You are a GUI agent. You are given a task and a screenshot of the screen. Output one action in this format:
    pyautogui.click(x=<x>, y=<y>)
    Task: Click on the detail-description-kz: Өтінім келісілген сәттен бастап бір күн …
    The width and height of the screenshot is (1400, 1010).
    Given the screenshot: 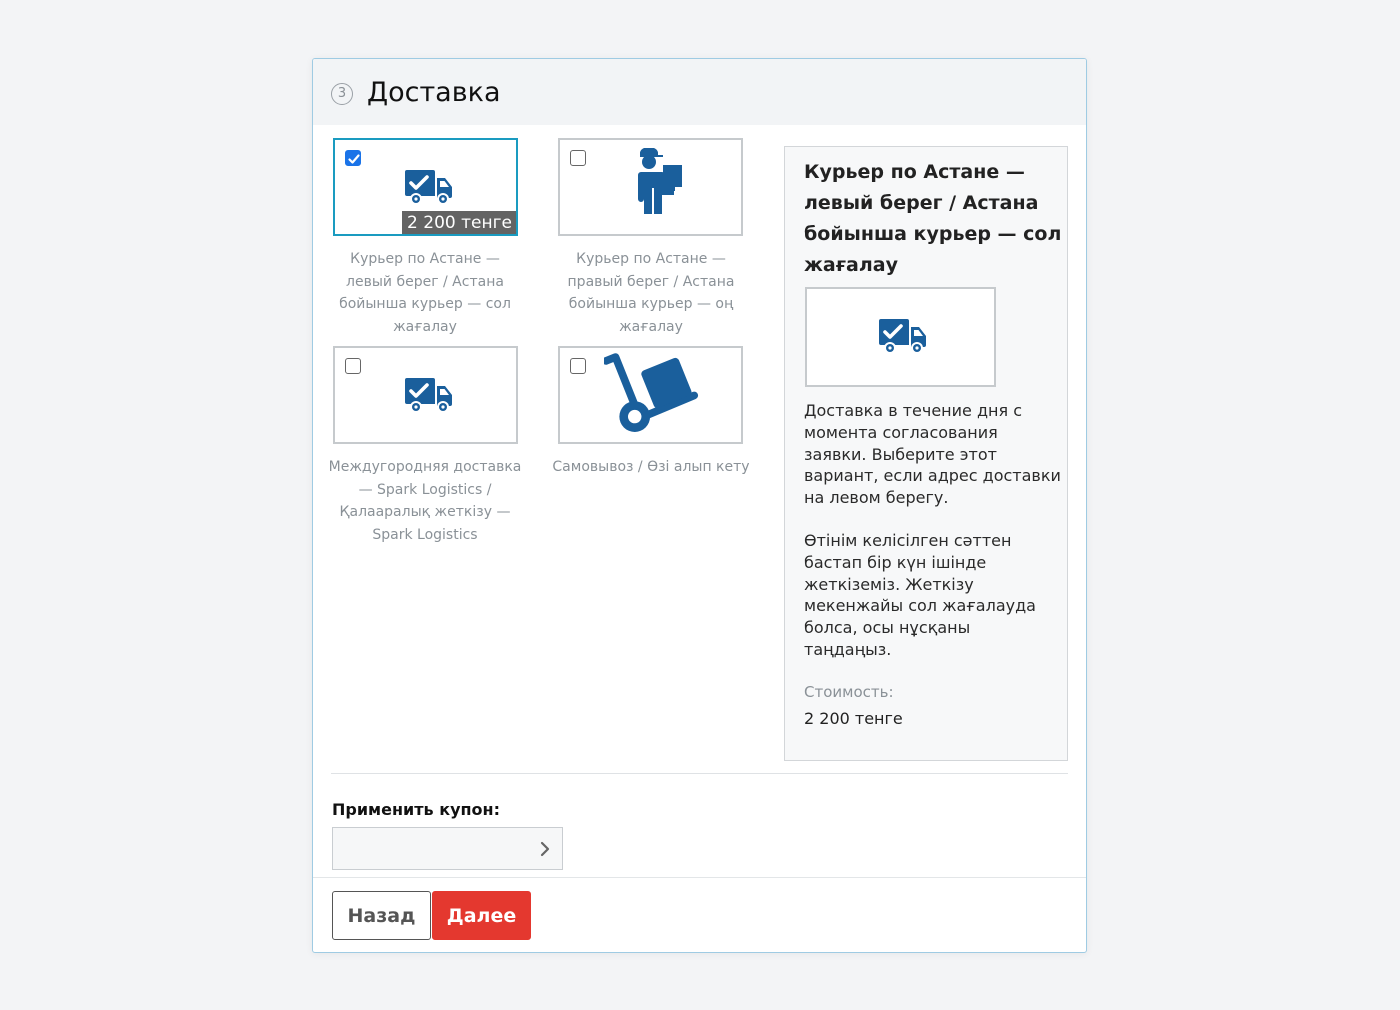 What is the action you would take?
    pyautogui.click(x=920, y=595)
    